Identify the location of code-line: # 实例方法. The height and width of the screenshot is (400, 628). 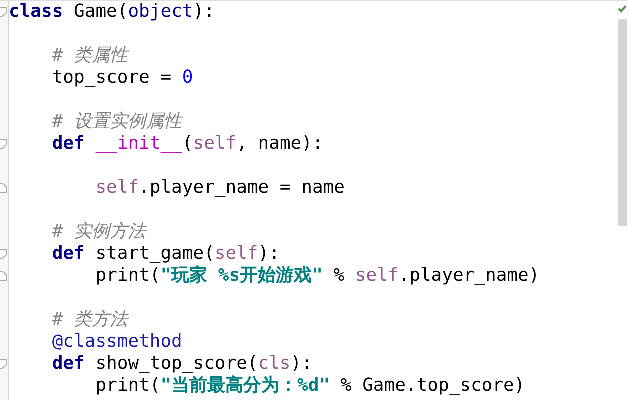
(99, 232).